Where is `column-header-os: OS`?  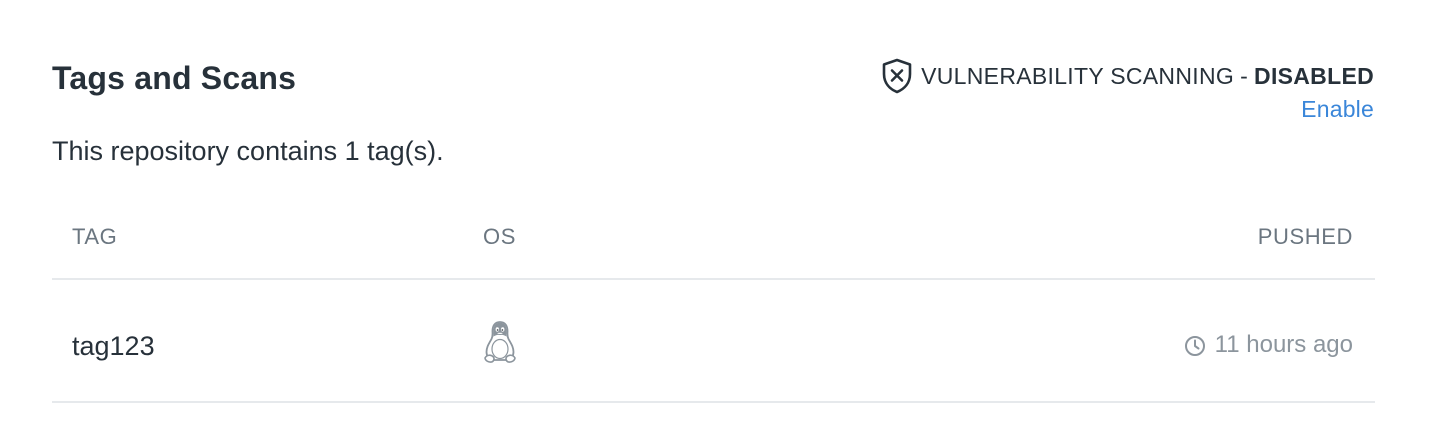
column-header-os: OS is located at coordinates (499, 237).